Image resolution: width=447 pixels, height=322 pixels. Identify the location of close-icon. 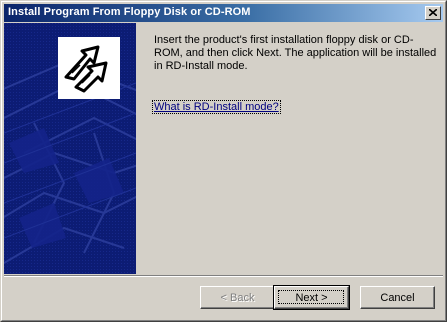
(433, 12).